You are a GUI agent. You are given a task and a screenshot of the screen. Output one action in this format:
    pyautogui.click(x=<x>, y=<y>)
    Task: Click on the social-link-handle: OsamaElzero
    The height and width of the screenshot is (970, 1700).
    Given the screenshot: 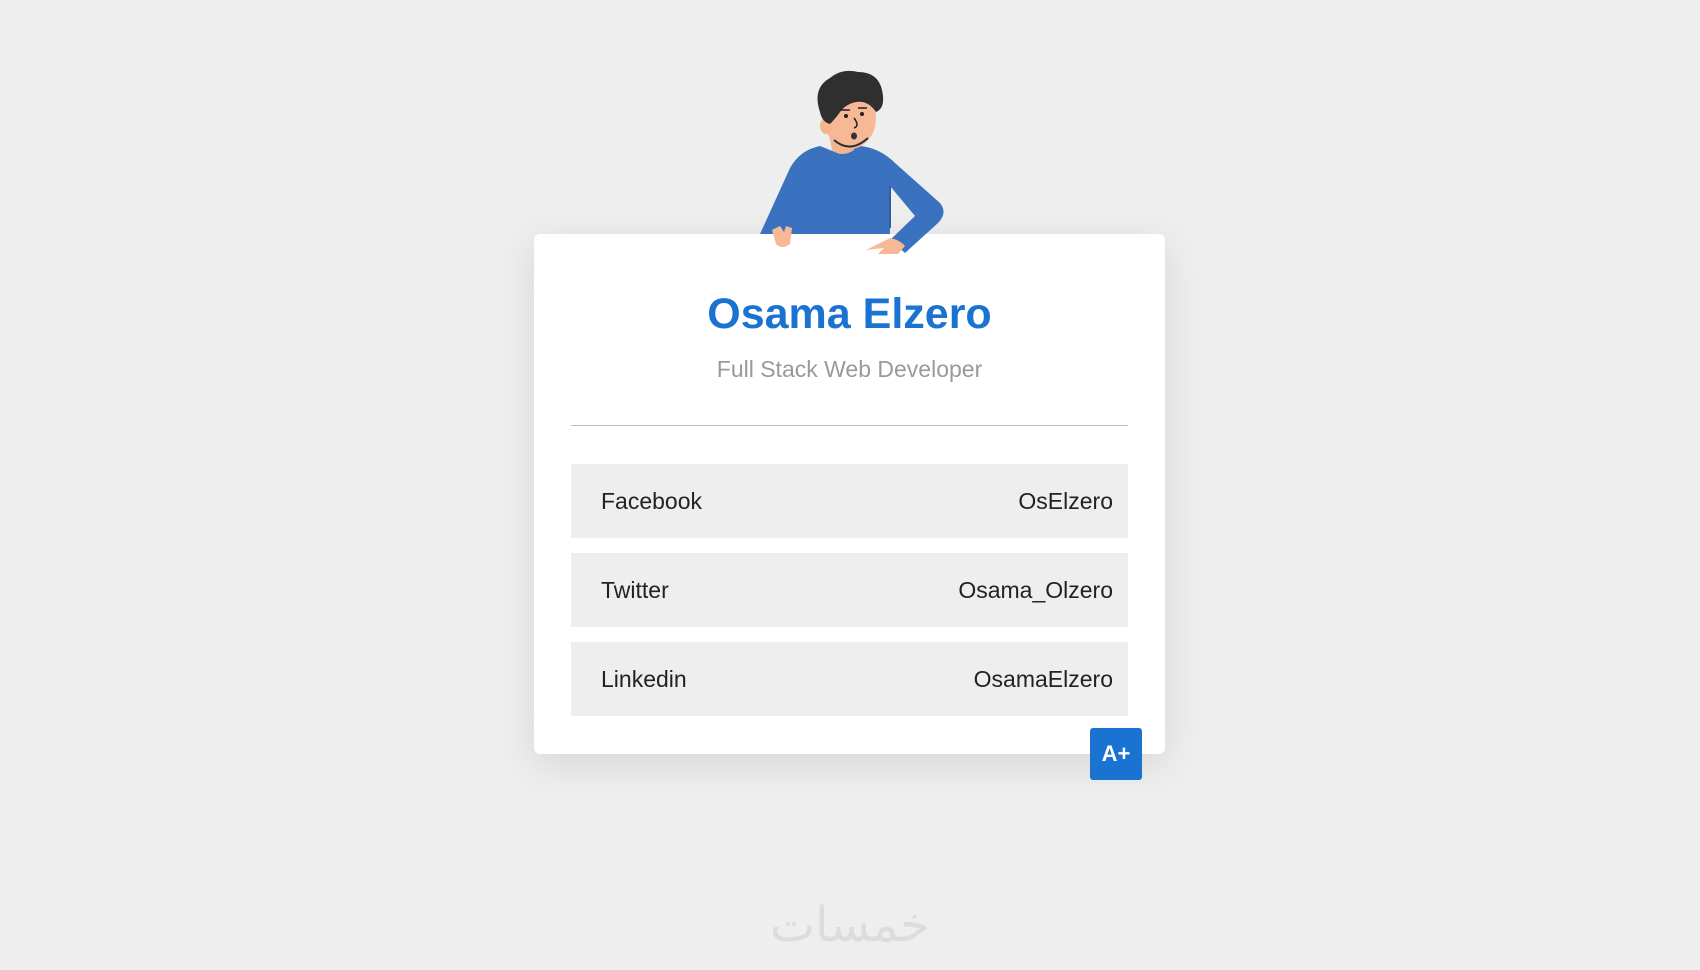 What is the action you would take?
    pyautogui.click(x=1043, y=678)
    